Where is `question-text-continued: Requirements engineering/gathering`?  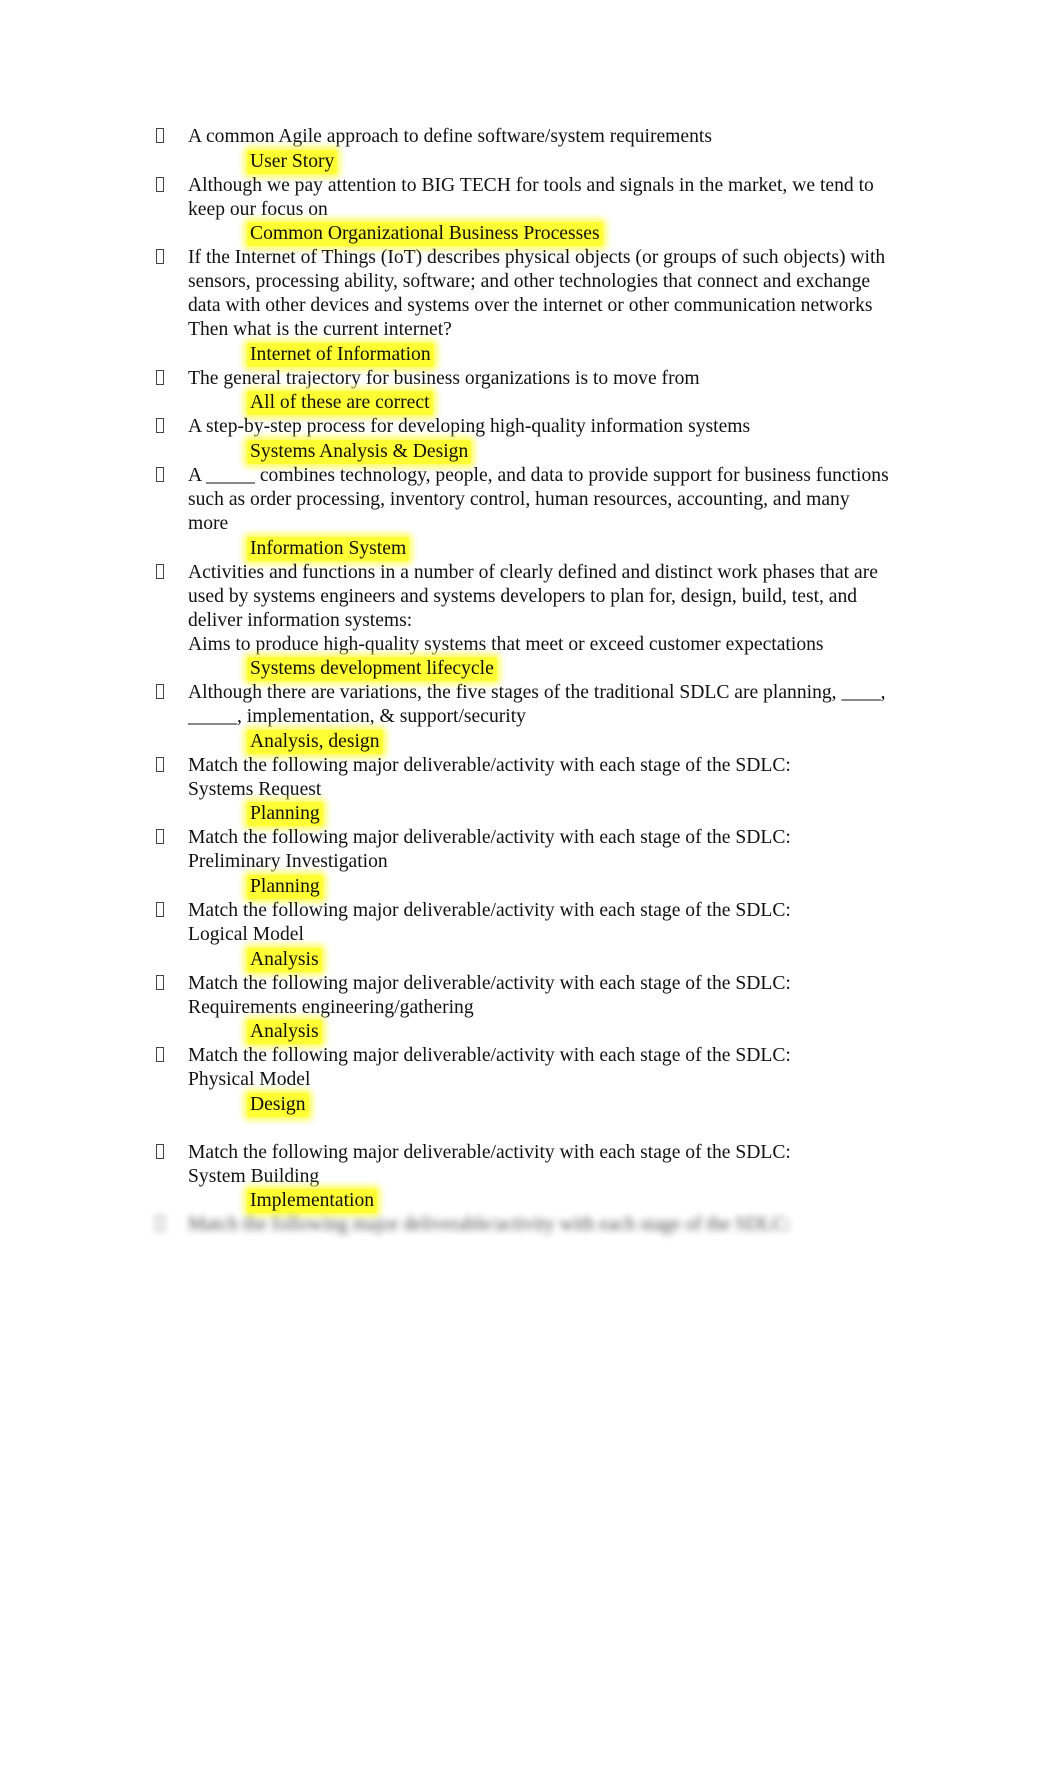
question-text-continued: Requirements engineering/gathering is located at coordinates (331, 1007).